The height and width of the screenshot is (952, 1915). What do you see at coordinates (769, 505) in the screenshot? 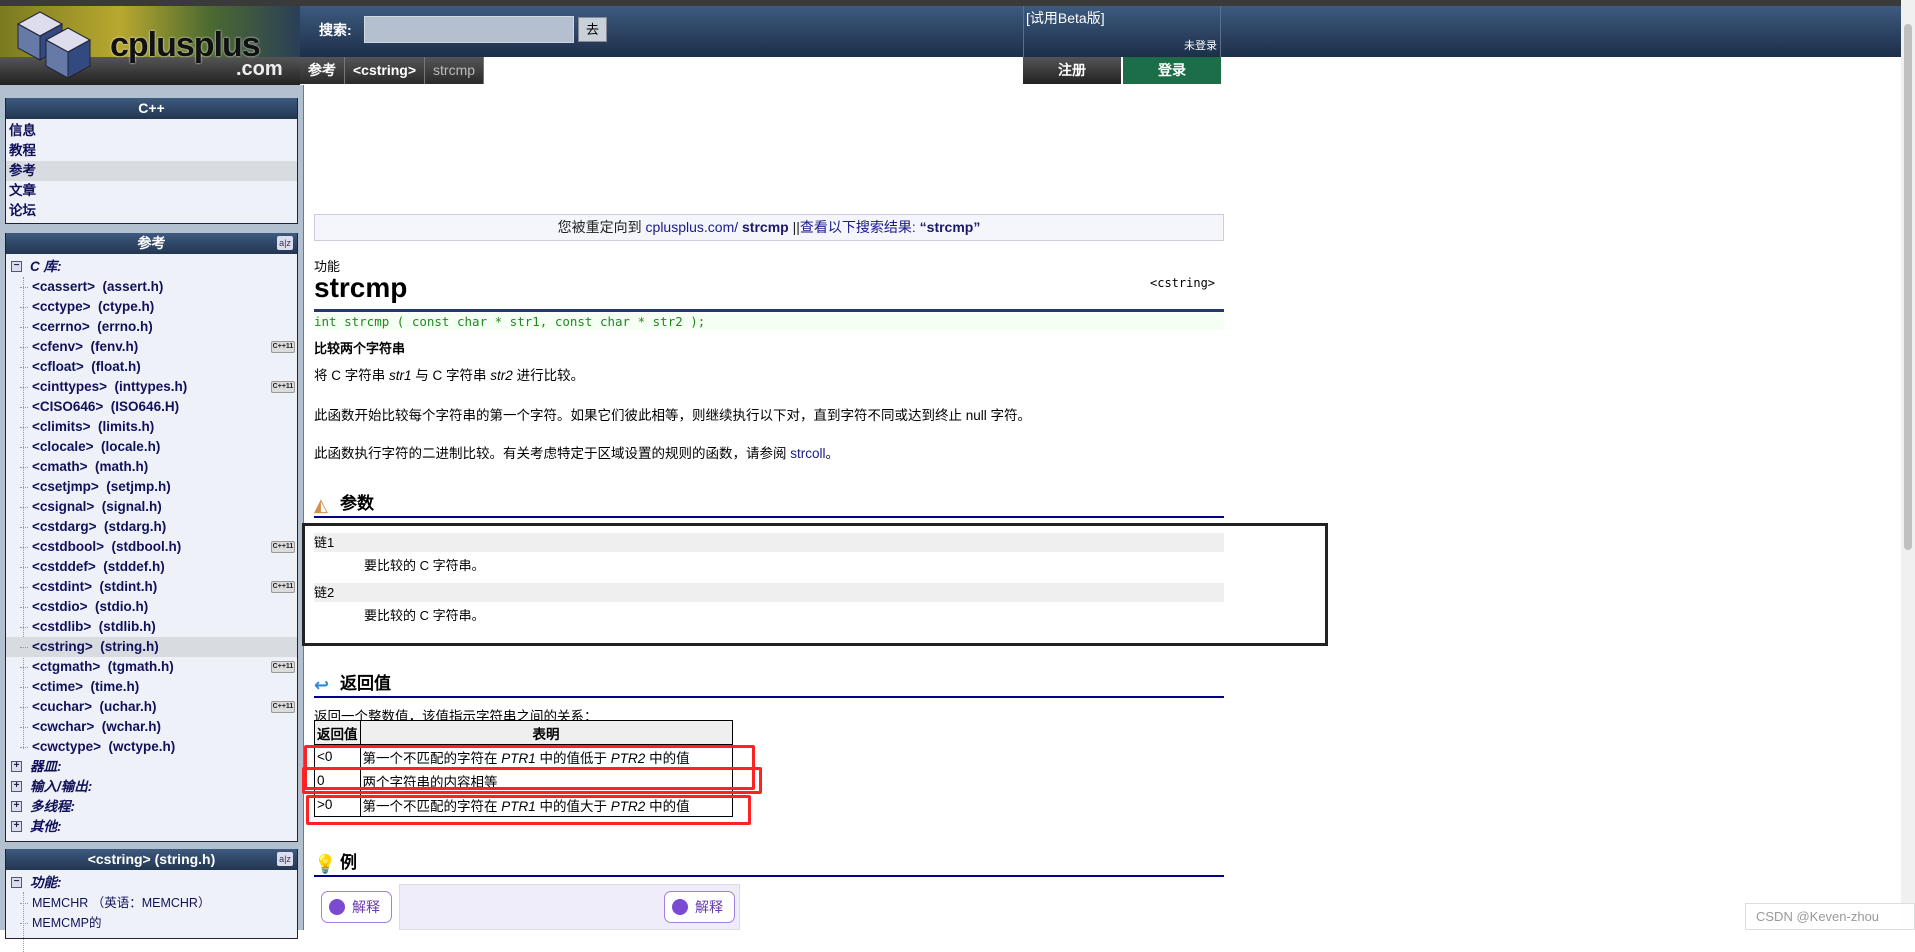
I see `parameters-heading: ◭ 参数` at bounding box center [769, 505].